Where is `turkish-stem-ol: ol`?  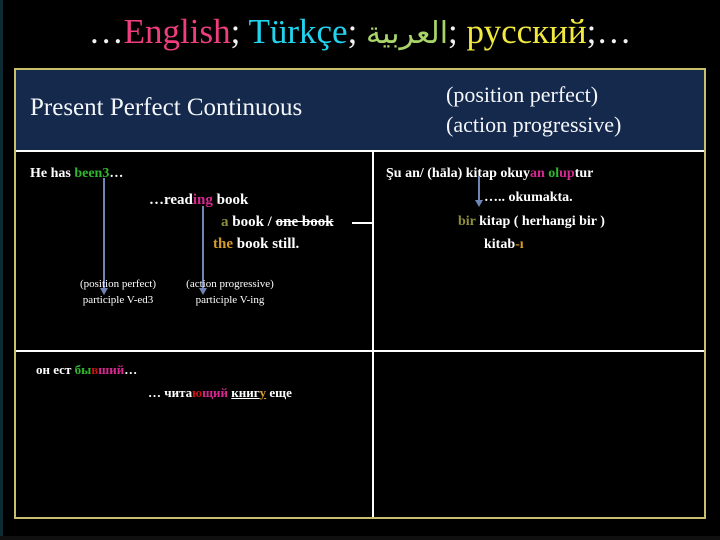 turkish-stem-ol: ol is located at coordinates (554, 173).